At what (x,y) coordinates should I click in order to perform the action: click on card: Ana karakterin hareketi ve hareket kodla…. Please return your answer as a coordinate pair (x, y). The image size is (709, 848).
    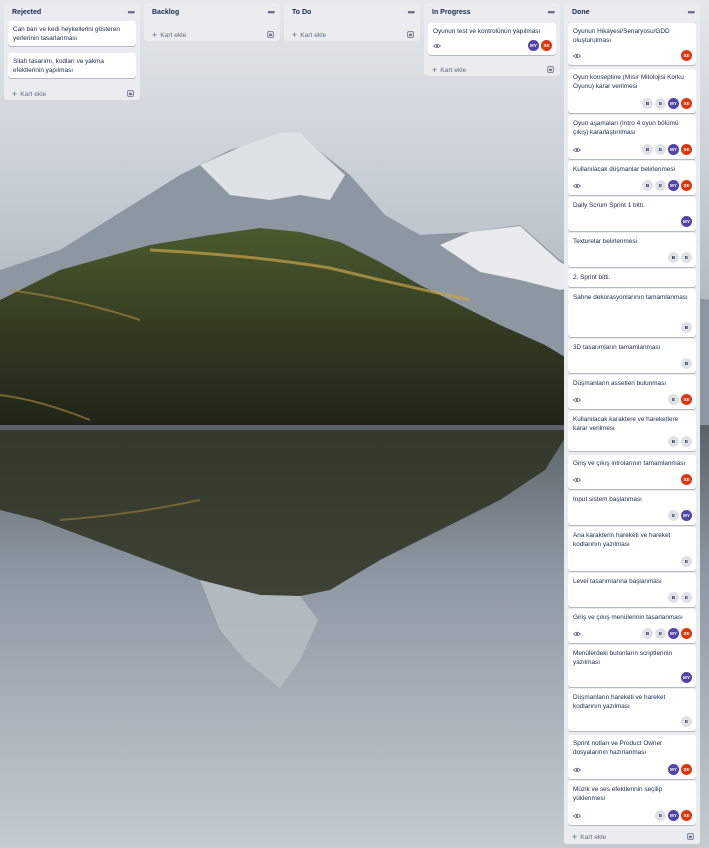
    Looking at the image, I should click on (632, 549).